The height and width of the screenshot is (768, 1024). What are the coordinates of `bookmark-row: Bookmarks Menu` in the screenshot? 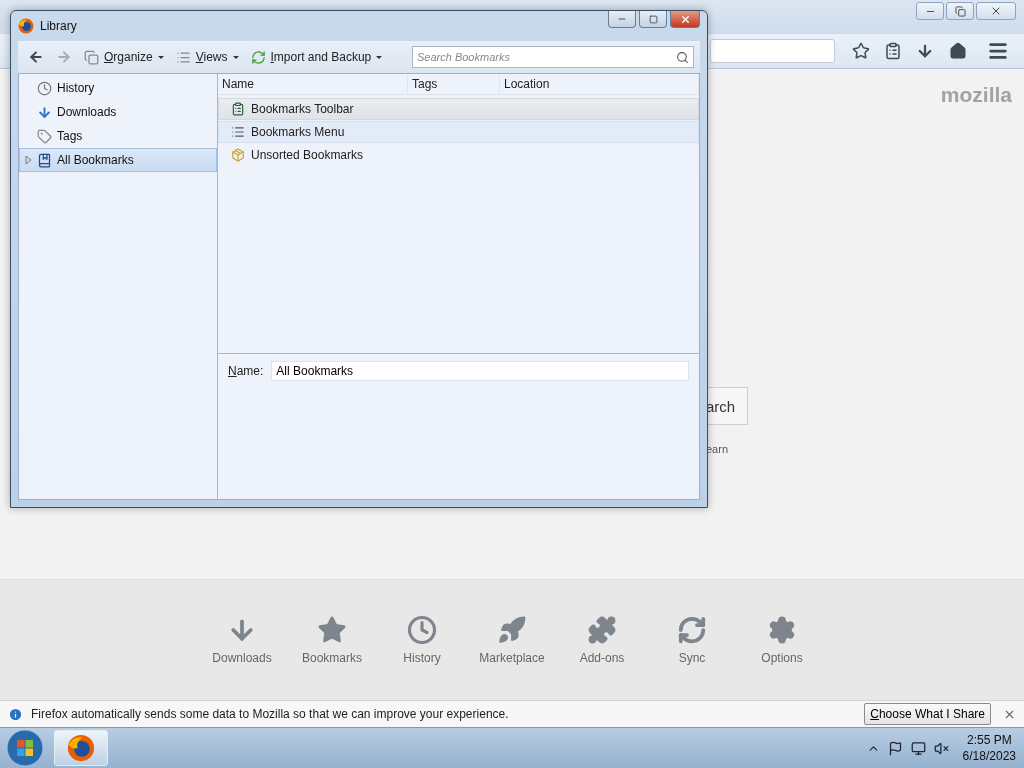 It's located at (458, 132).